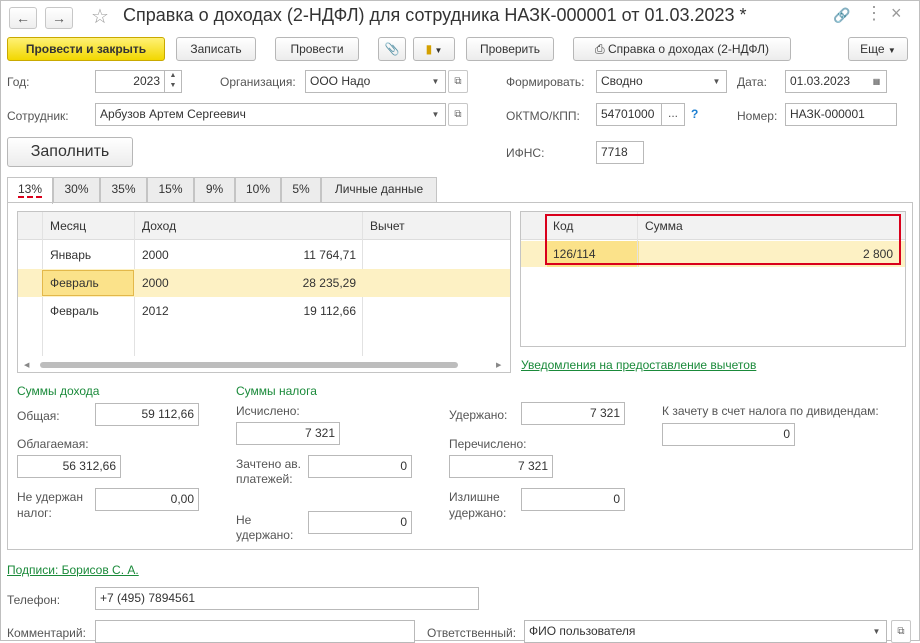 This screenshot has width=920, height=643. I want to click on print-button: ⎙ Справка о доходах (2-НДФЛ), so click(682, 49).